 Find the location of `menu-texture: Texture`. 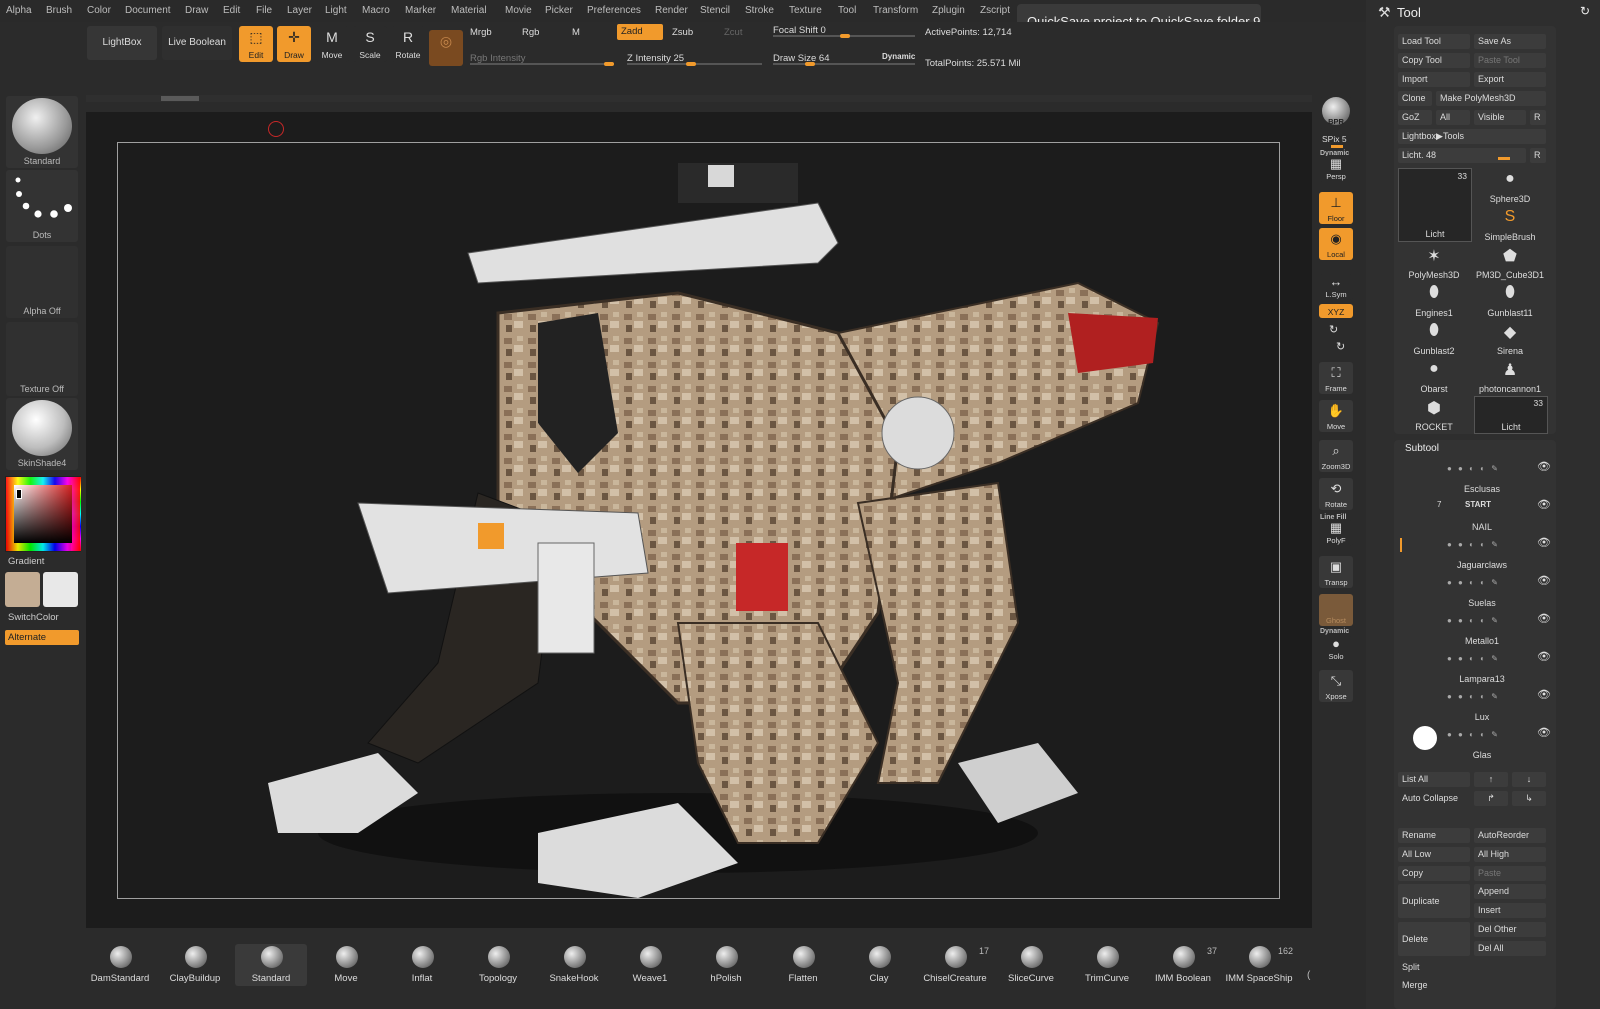

menu-texture: Texture is located at coordinates (805, 10).